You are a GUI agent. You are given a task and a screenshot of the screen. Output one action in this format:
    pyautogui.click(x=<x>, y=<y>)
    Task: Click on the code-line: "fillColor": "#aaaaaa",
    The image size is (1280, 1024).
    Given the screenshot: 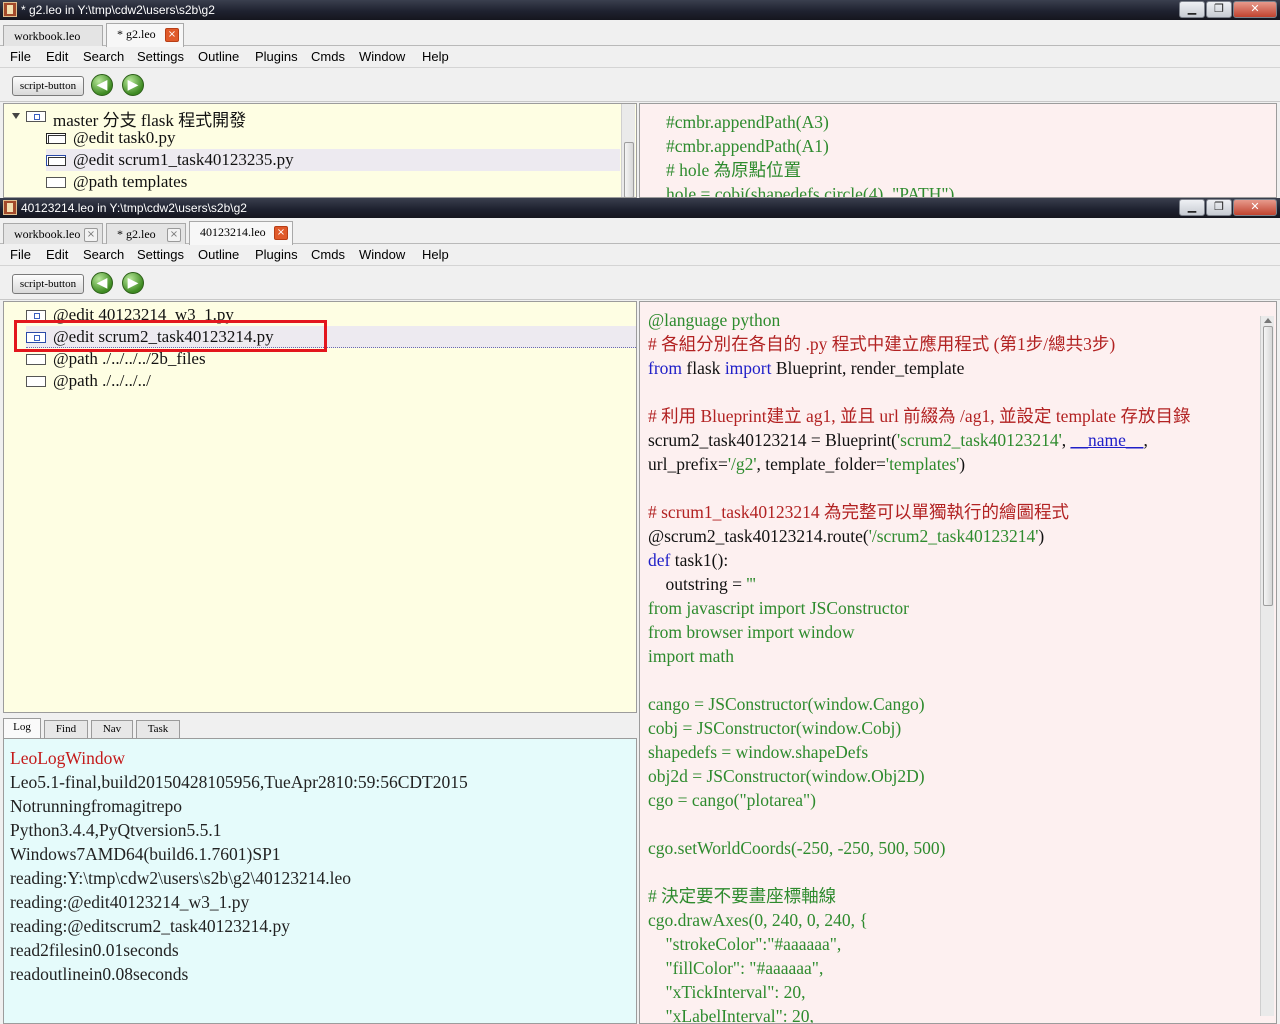 What is the action you would take?
    pyautogui.click(x=736, y=968)
    